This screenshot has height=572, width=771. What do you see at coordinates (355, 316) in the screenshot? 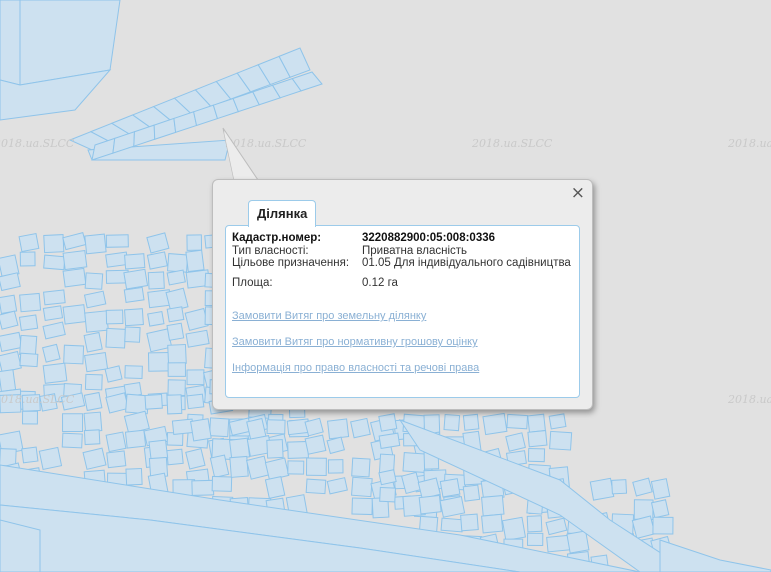
I see `order-land-extract-link: Замовити Витяг про земельну ділянку` at bounding box center [355, 316].